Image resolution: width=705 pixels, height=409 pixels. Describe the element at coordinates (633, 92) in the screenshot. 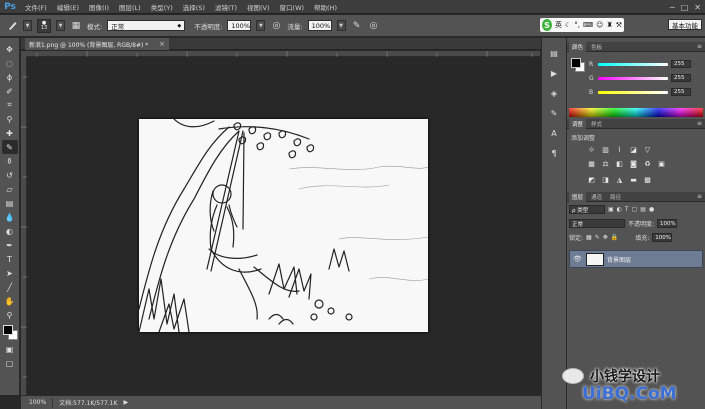

I see `blue-slider` at that location.